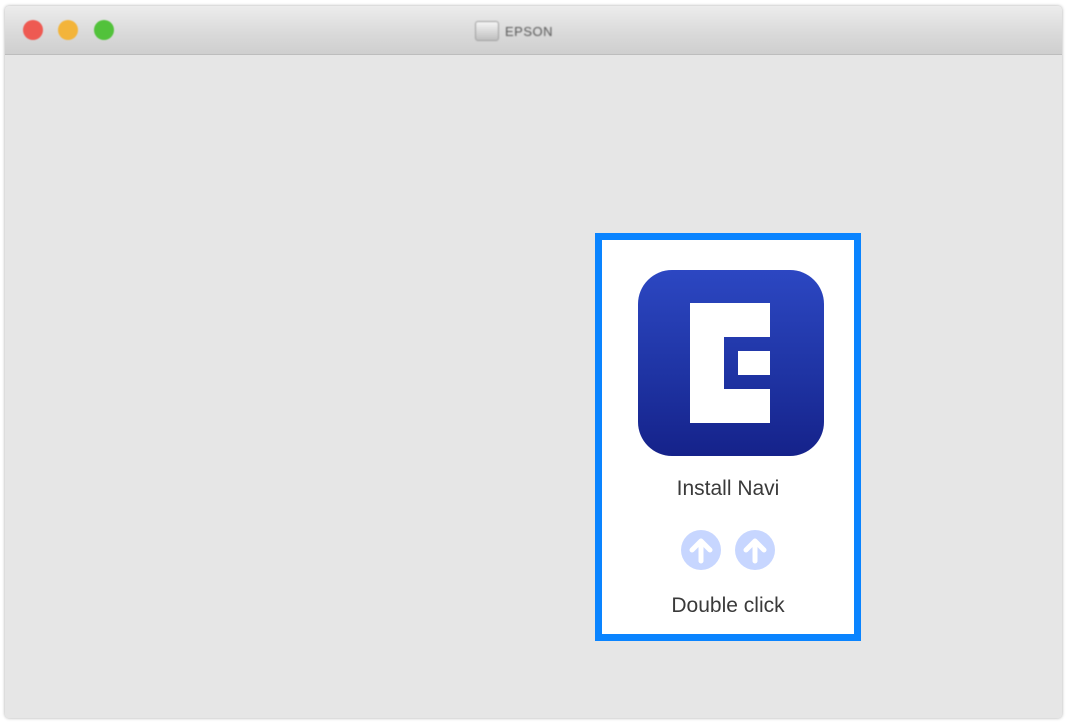  Describe the element at coordinates (104, 30) in the screenshot. I see `zoom-window-button` at that location.